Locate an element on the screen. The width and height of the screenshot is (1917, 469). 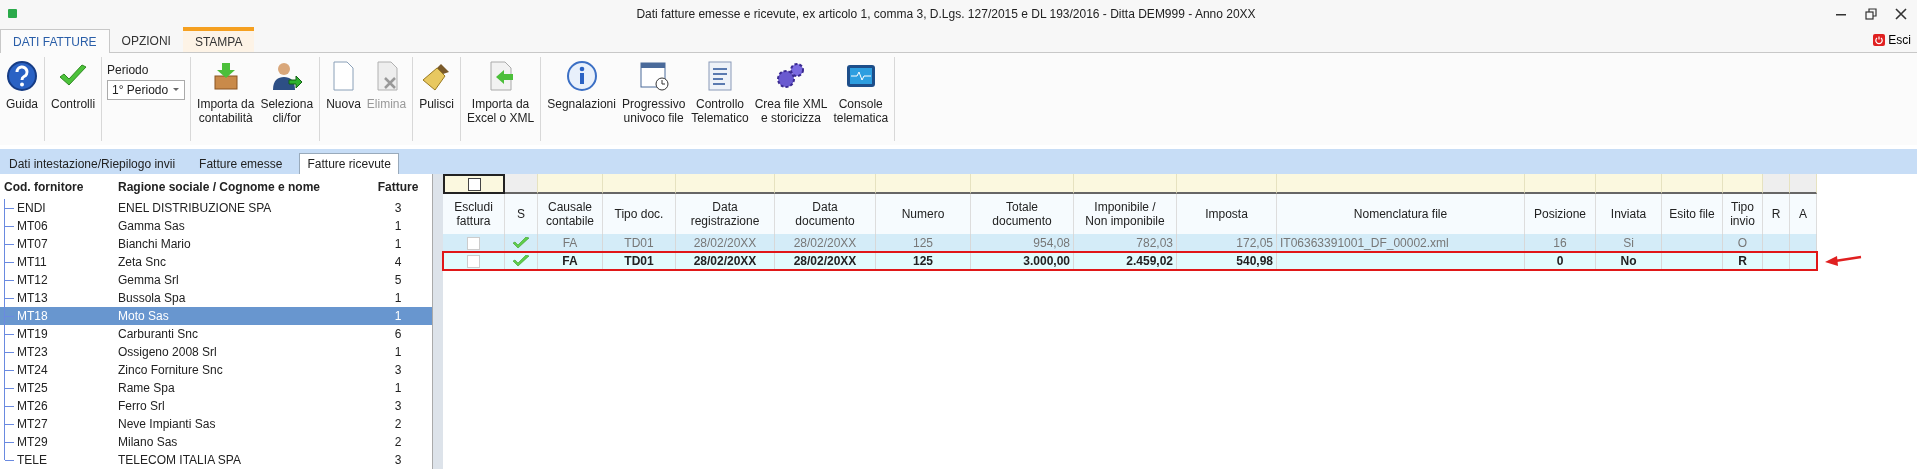
column-header: R is located at coordinates (1776, 214).